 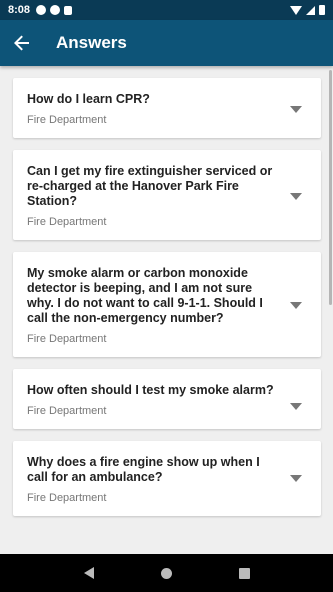 What do you see at coordinates (296, 10) in the screenshot?
I see `wifi-icon` at bounding box center [296, 10].